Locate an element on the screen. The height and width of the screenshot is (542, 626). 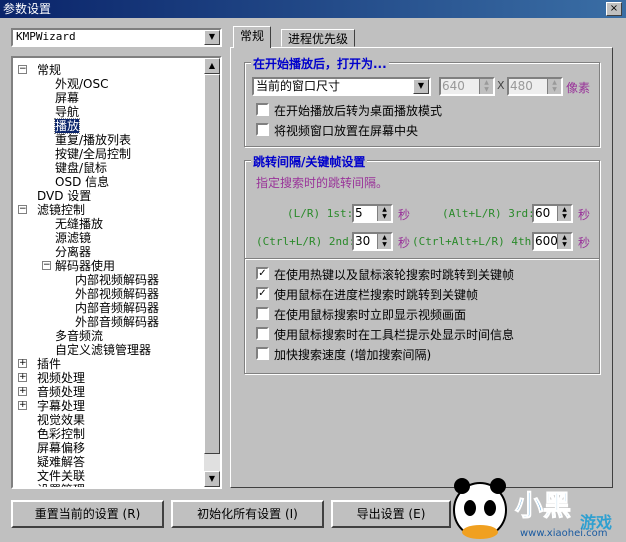
seek-group-legend: 跳转间隔/关键帧设置 is located at coordinates (309, 161).